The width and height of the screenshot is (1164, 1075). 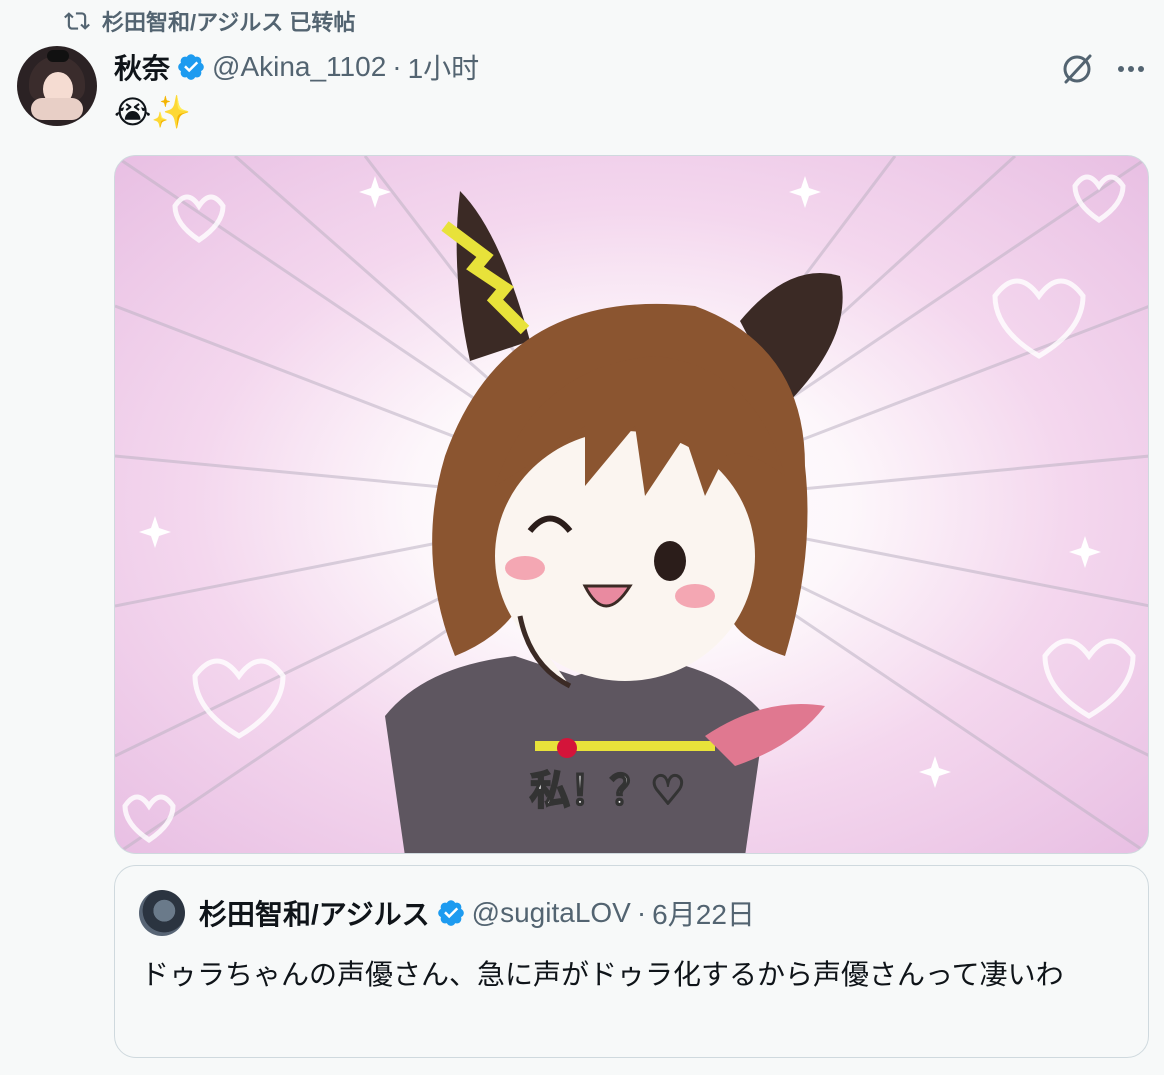 I want to click on author-name: 秋奈, so click(x=142, y=67).